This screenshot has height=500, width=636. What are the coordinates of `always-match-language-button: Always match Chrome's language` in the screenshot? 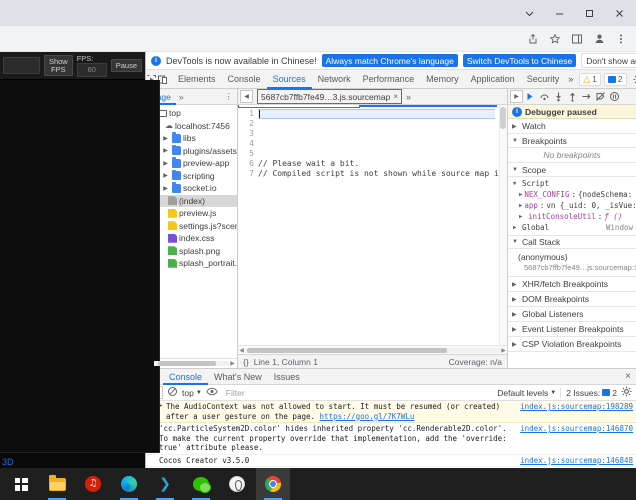 It's located at (389, 60).